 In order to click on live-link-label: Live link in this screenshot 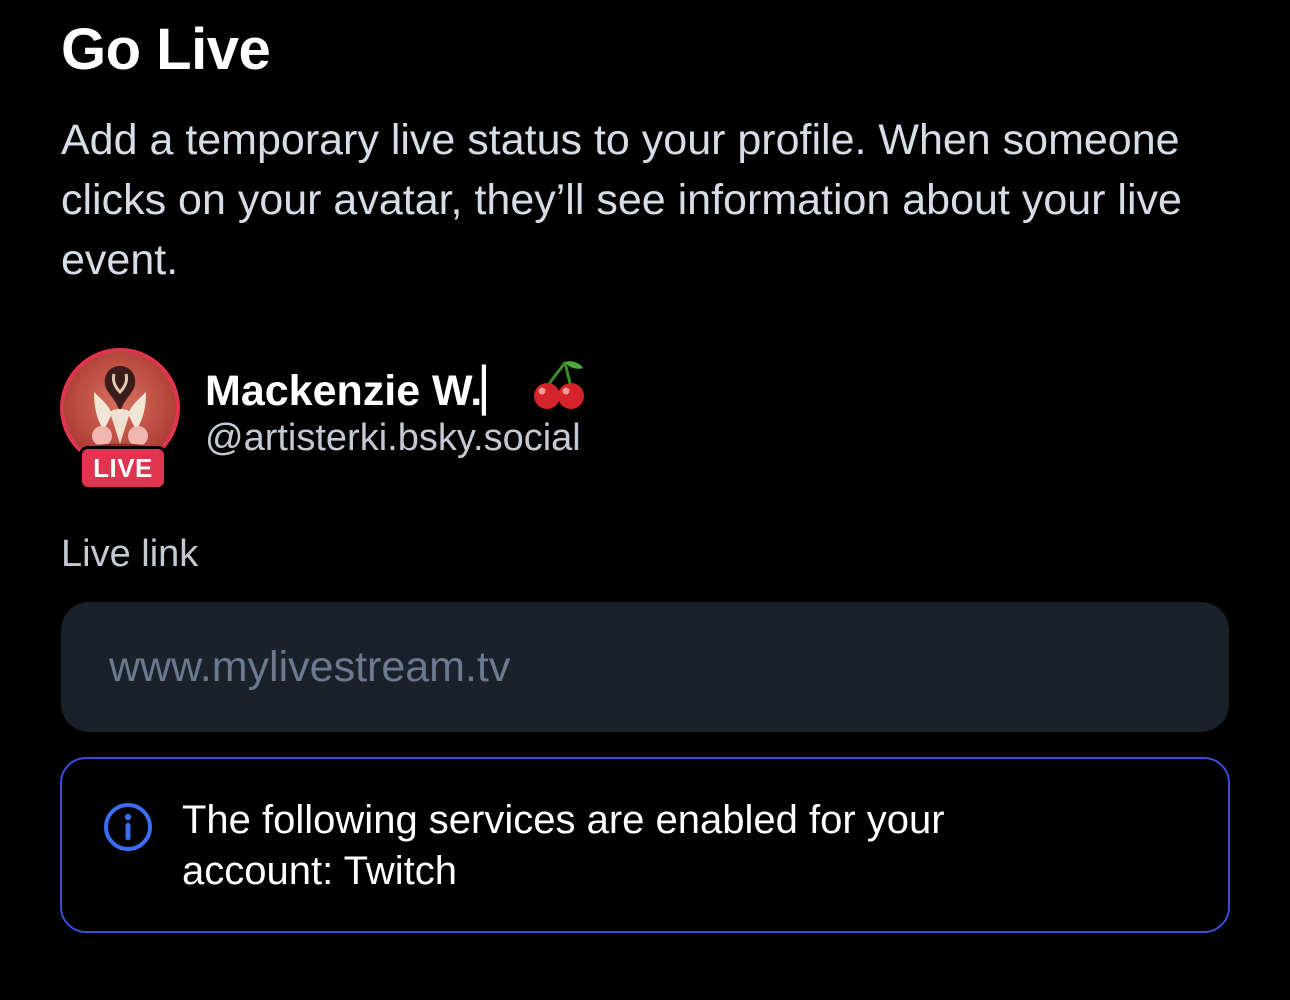, I will do `click(130, 554)`.